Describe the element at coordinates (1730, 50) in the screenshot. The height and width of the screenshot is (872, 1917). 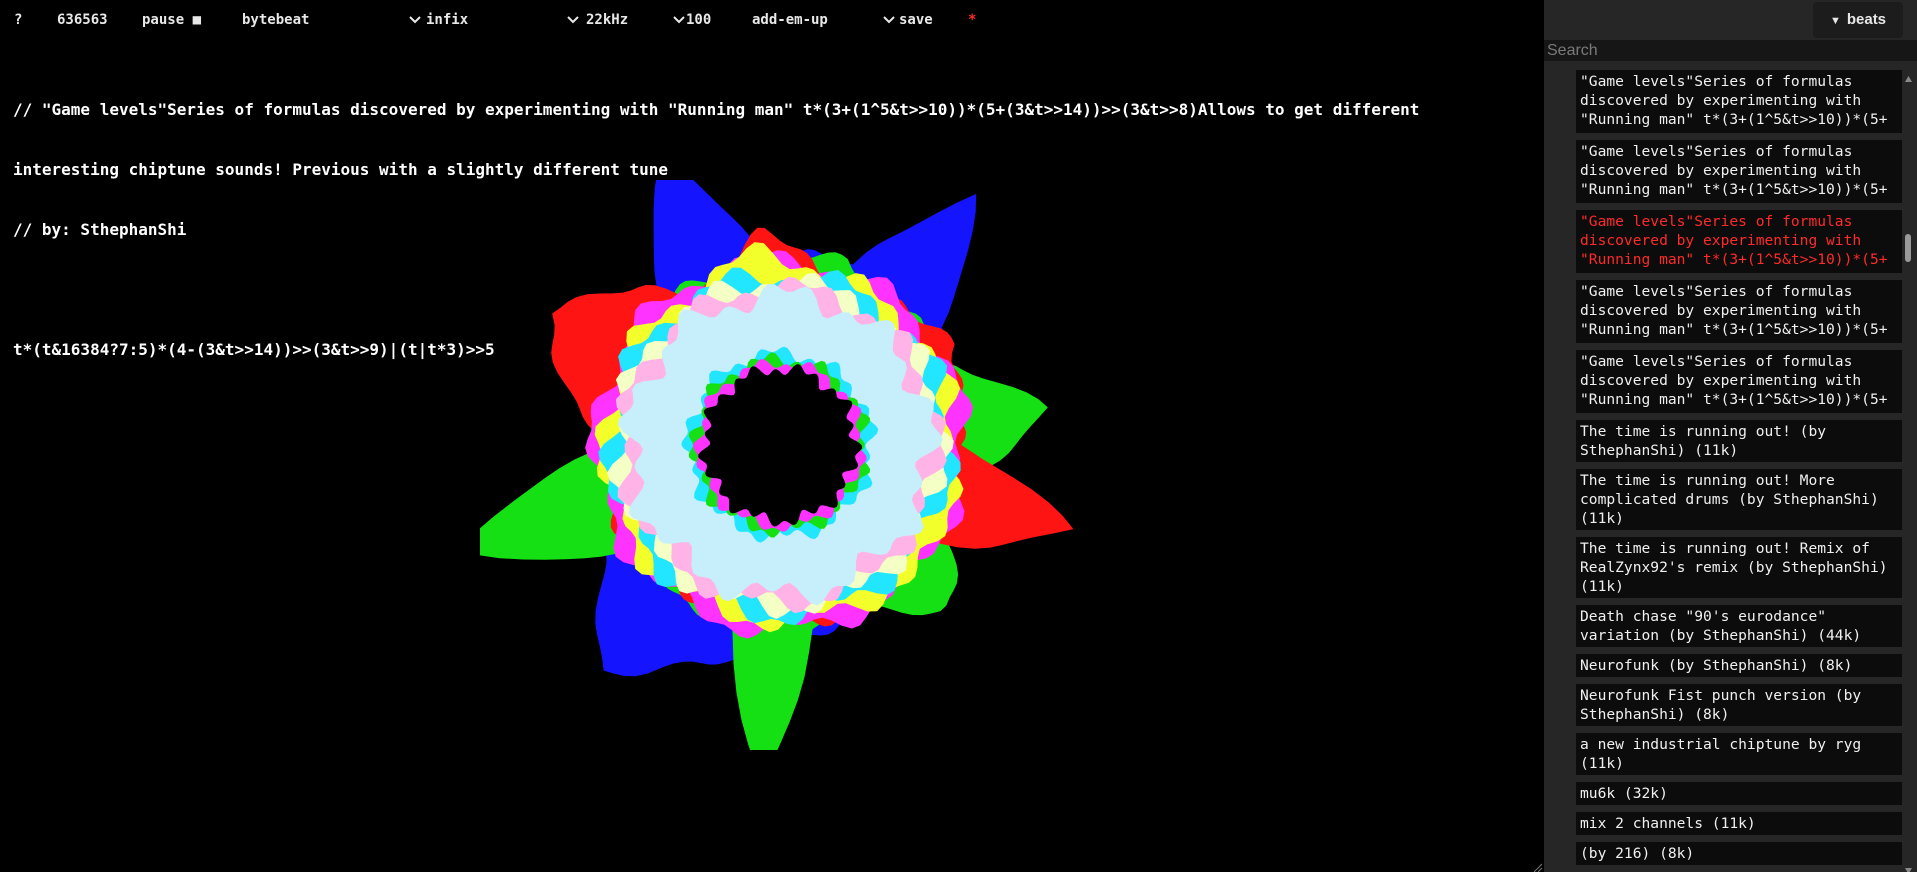
I see `search-input` at that location.